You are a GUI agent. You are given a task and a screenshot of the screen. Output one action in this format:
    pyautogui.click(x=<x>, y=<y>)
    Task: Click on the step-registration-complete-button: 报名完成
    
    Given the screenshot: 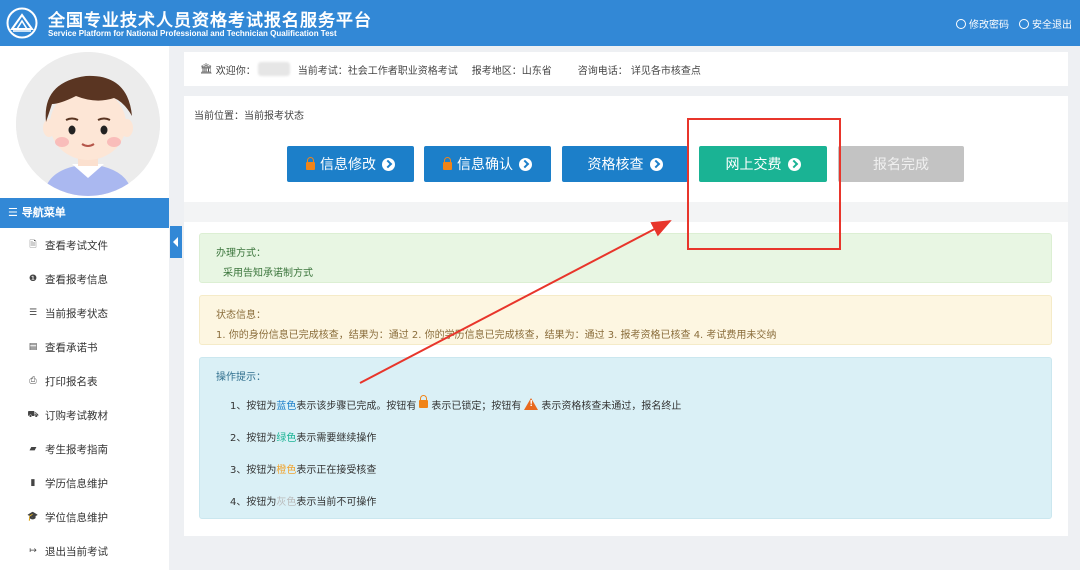 What is the action you would take?
    pyautogui.click(x=901, y=164)
    